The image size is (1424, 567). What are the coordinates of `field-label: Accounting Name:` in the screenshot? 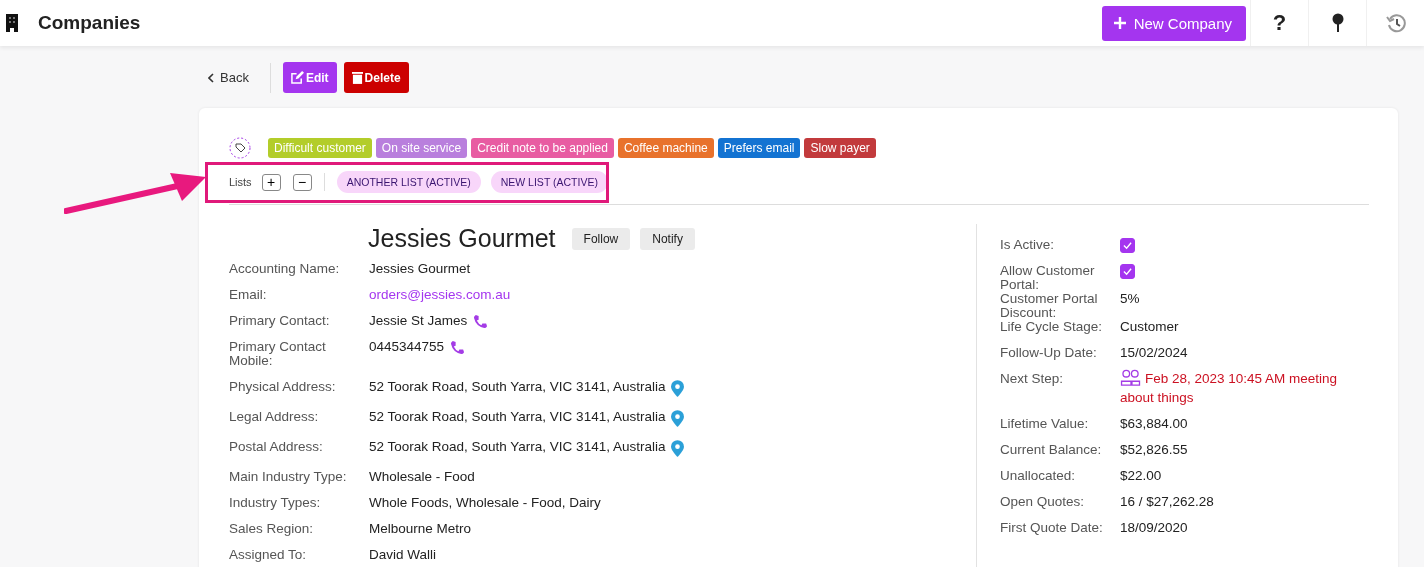 It's located at (285, 270).